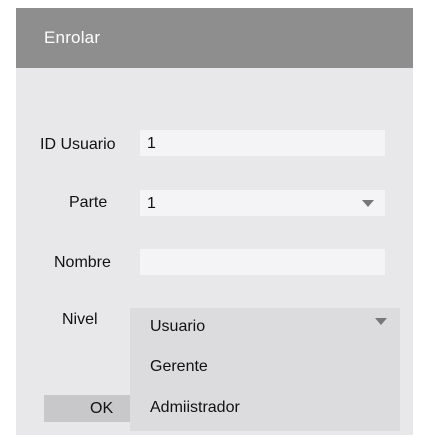 Image resolution: width=424 pixels, height=443 pixels. Describe the element at coordinates (195, 408) in the screenshot. I see `nivel-option-administrador: Admiistrador` at that location.